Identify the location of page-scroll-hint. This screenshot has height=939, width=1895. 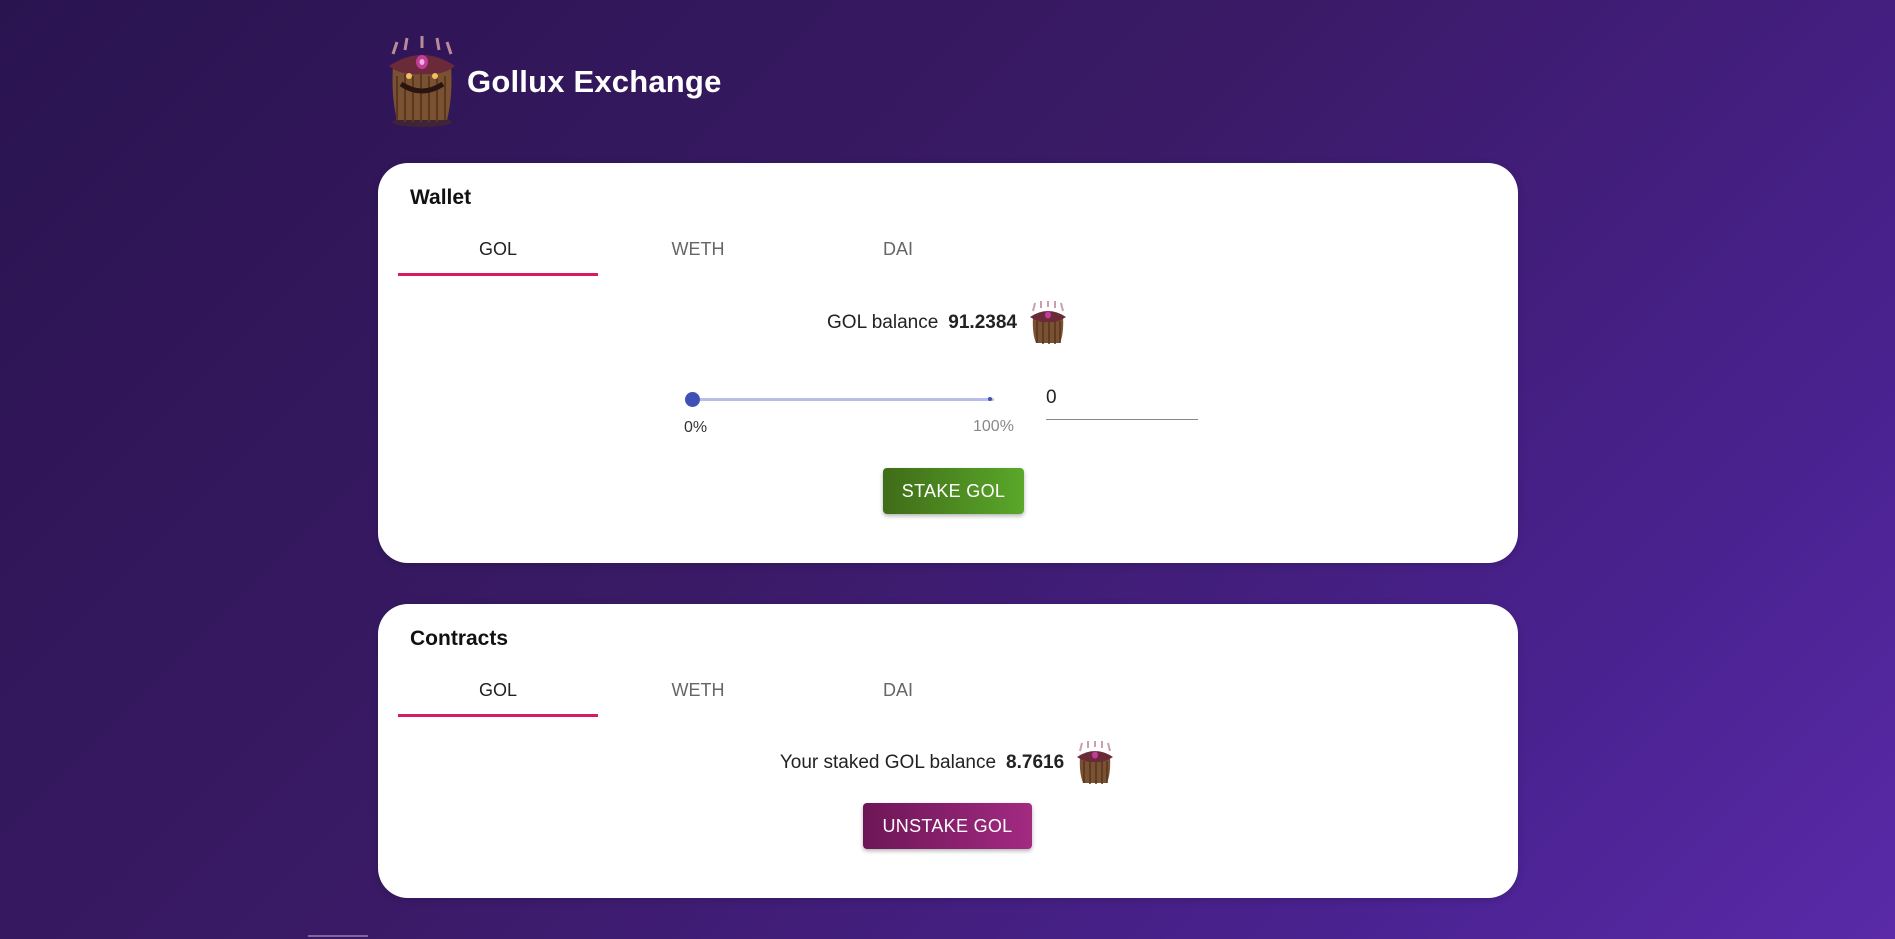
(338, 936).